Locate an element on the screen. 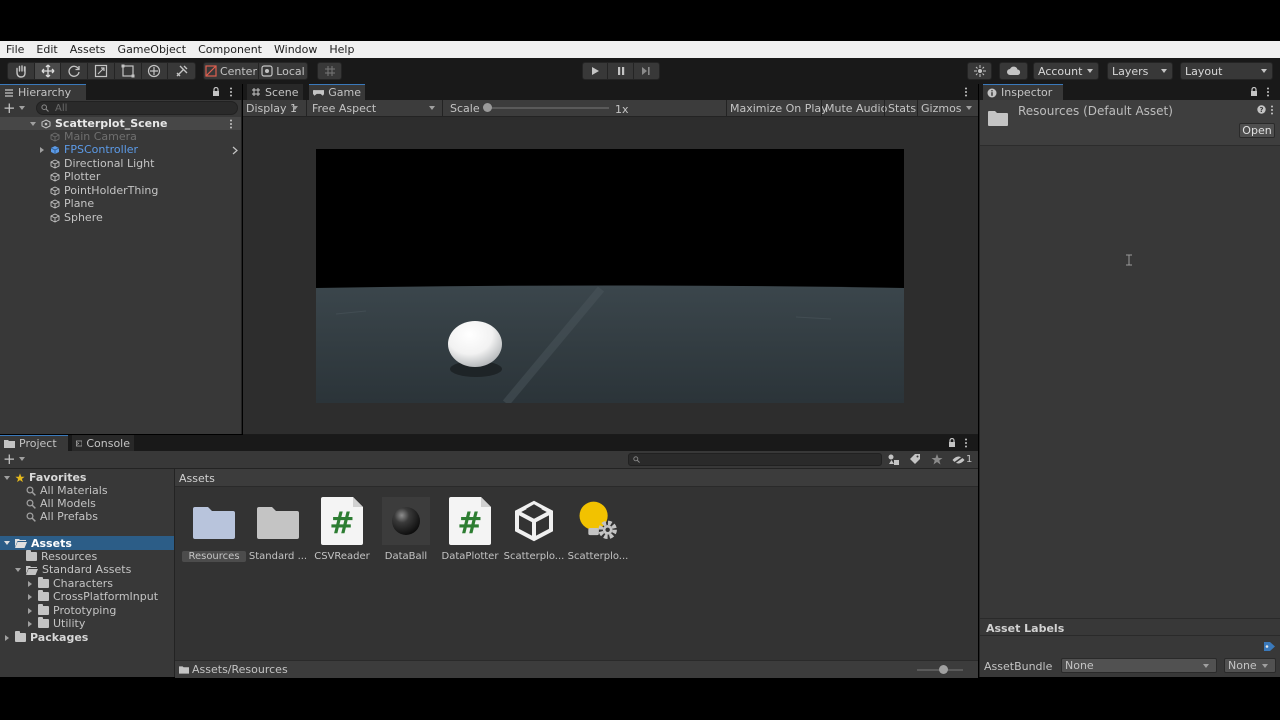 The height and width of the screenshot is (720, 1280). account-dropdown: Account is located at coordinates (1066, 71).